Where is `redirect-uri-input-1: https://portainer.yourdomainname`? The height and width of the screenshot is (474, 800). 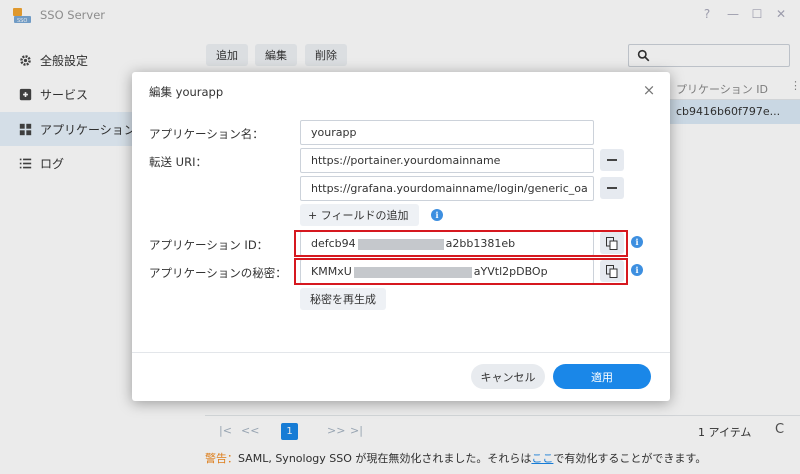 redirect-uri-input-1: https://portainer.yourdomainname is located at coordinates (447, 160).